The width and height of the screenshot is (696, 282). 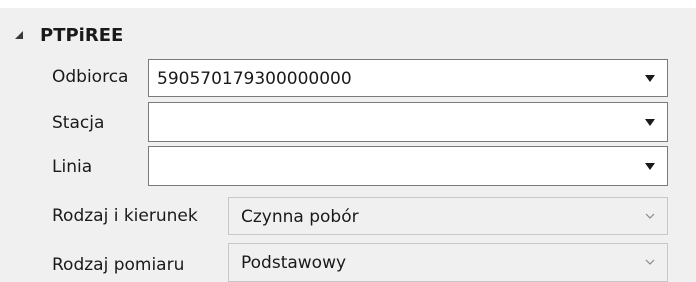 What do you see at coordinates (78, 123) in the screenshot?
I see `stacja-label: Stacja` at bounding box center [78, 123].